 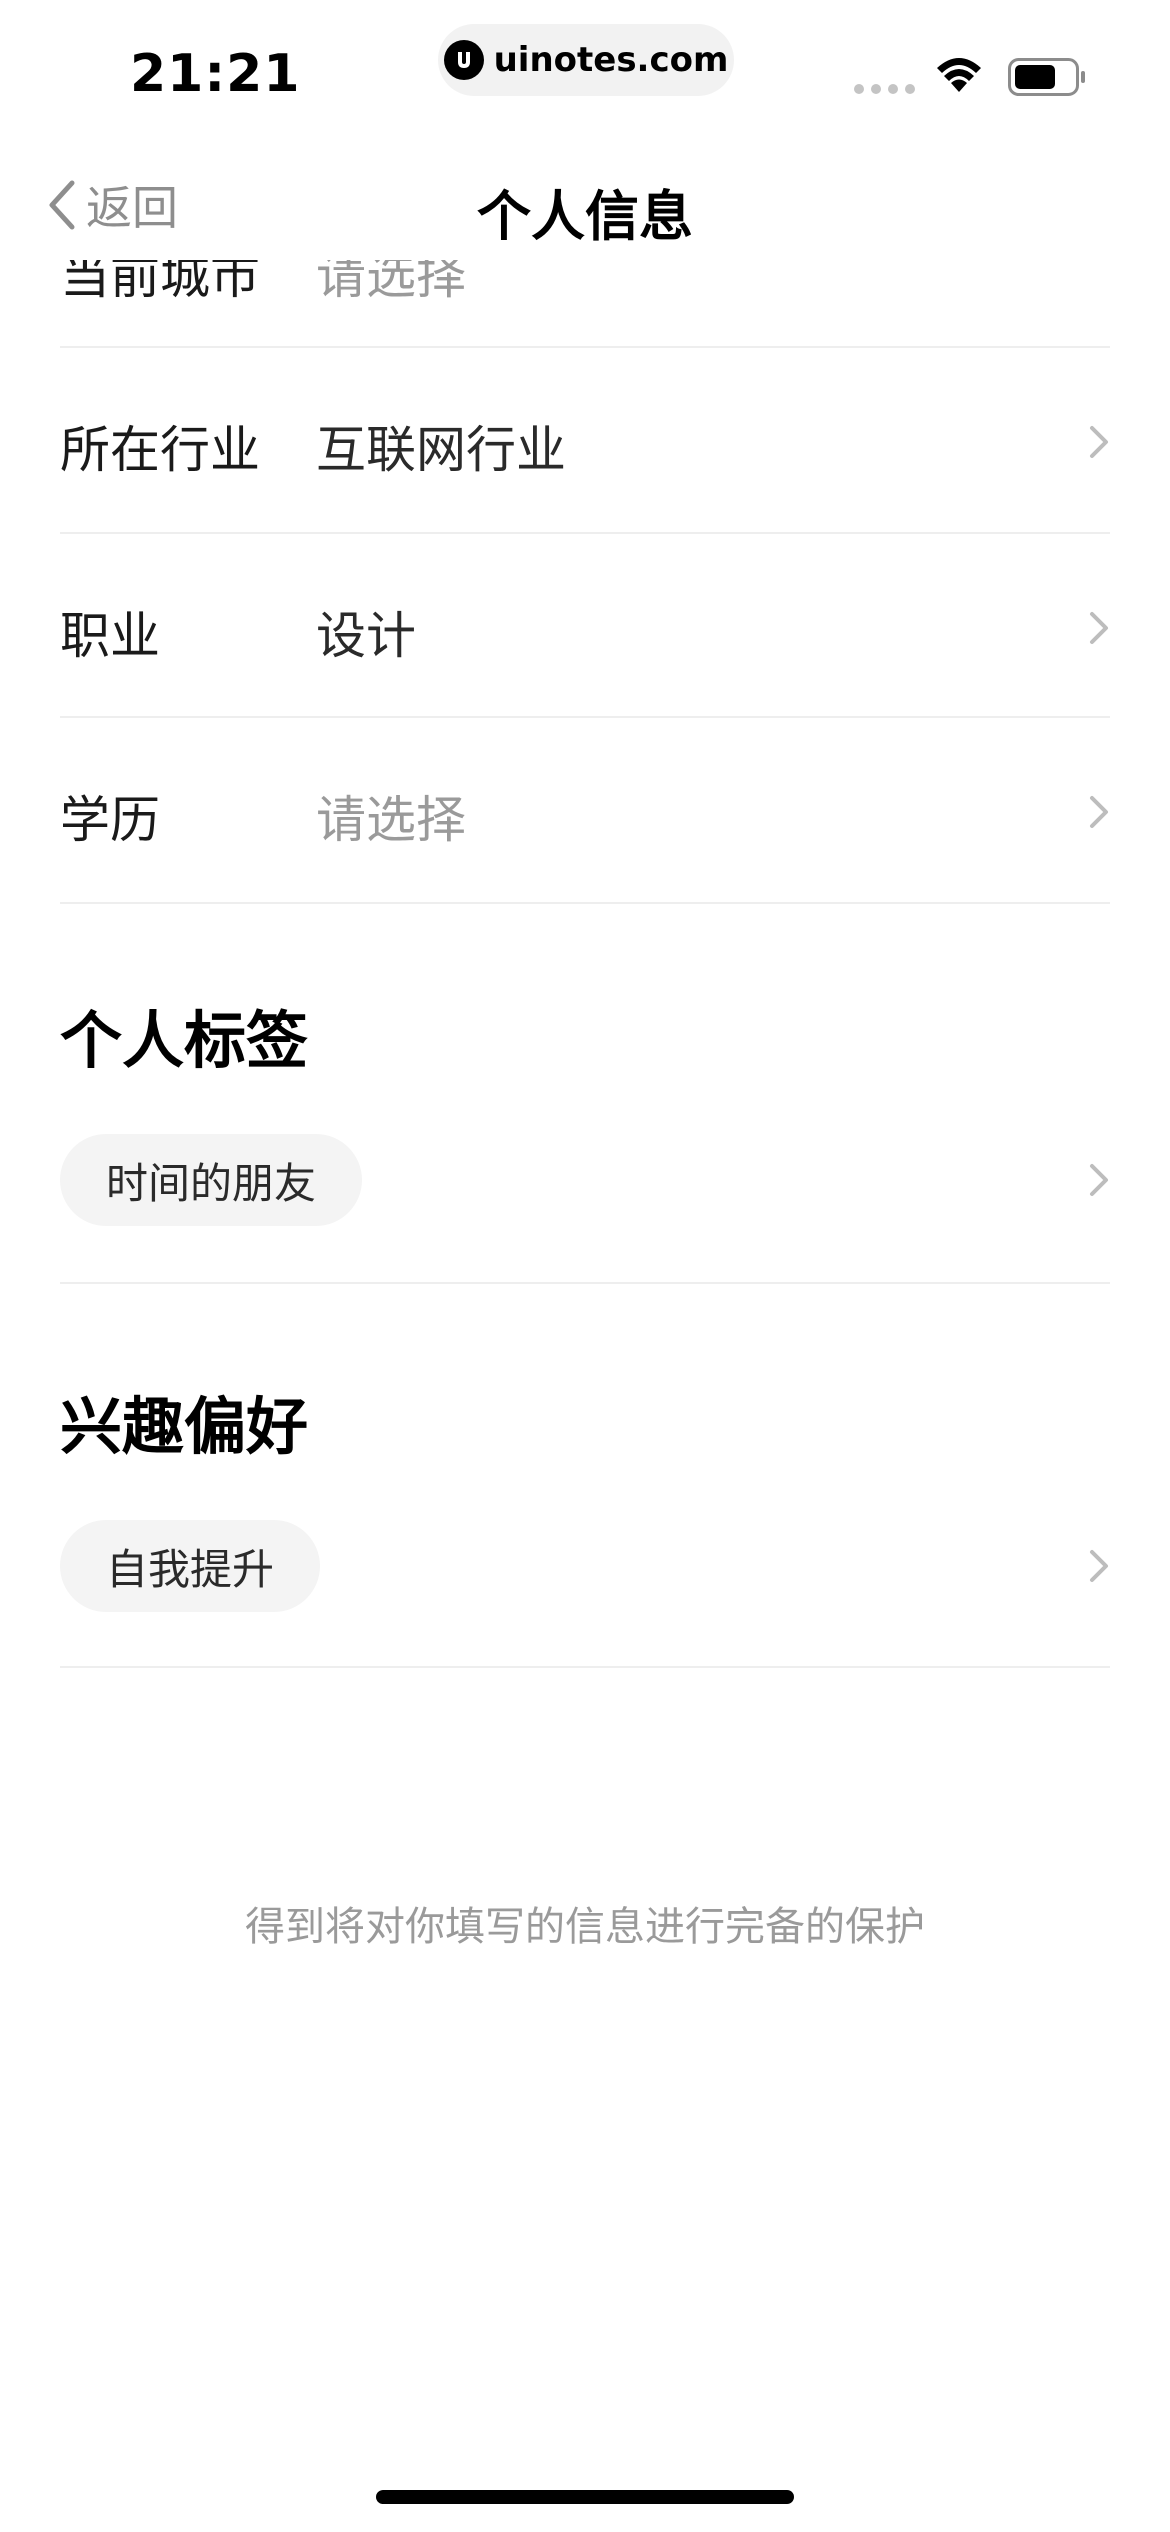 I want to click on row-value: 请选择, so click(x=391, y=282).